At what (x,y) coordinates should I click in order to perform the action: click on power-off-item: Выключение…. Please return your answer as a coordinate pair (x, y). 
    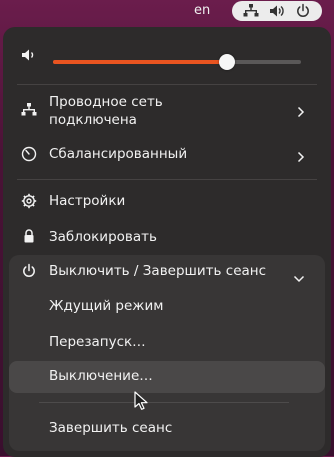
    Looking at the image, I should click on (167, 377).